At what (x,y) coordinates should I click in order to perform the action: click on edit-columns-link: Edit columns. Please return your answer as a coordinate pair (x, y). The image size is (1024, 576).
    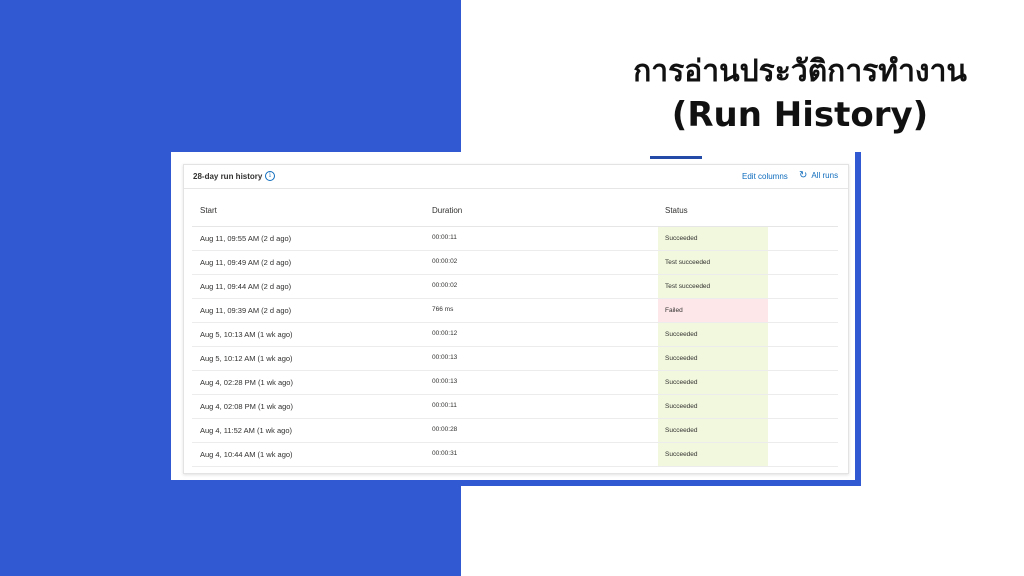
    Looking at the image, I should click on (765, 176).